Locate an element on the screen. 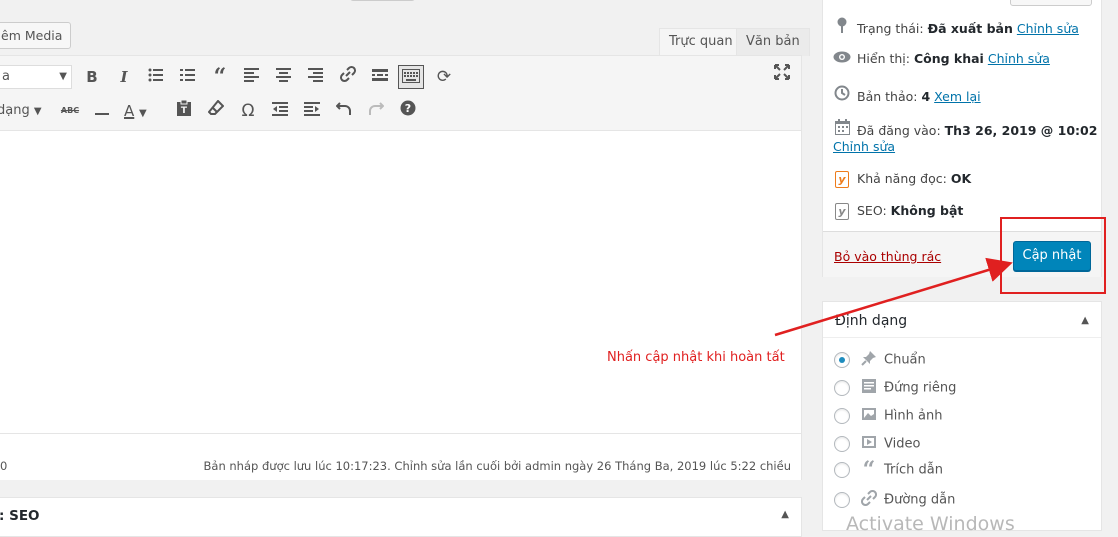 Image resolution: width=1118 pixels, height=537 pixels. published-date-row: Đã đăng vào: Th3 26, 2019 @ 10:02 is located at coordinates (965, 129).